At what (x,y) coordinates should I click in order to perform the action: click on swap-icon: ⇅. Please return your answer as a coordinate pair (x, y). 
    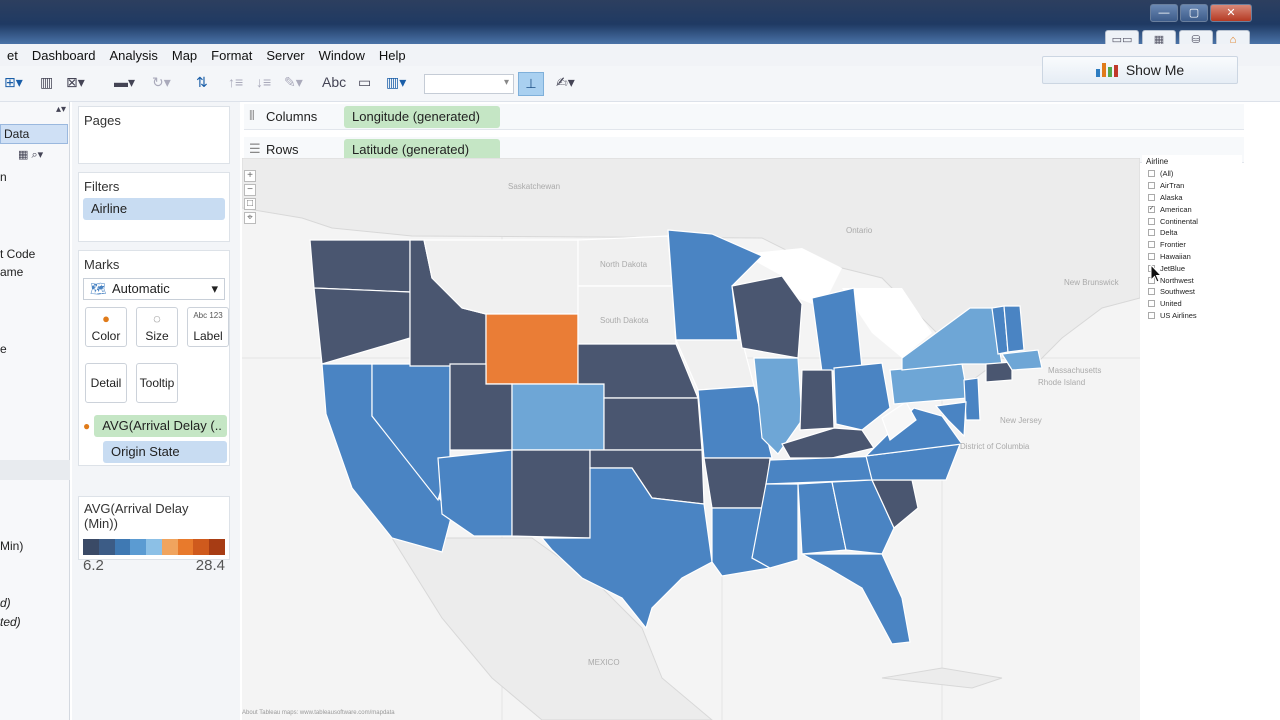
    Looking at the image, I should click on (202, 84).